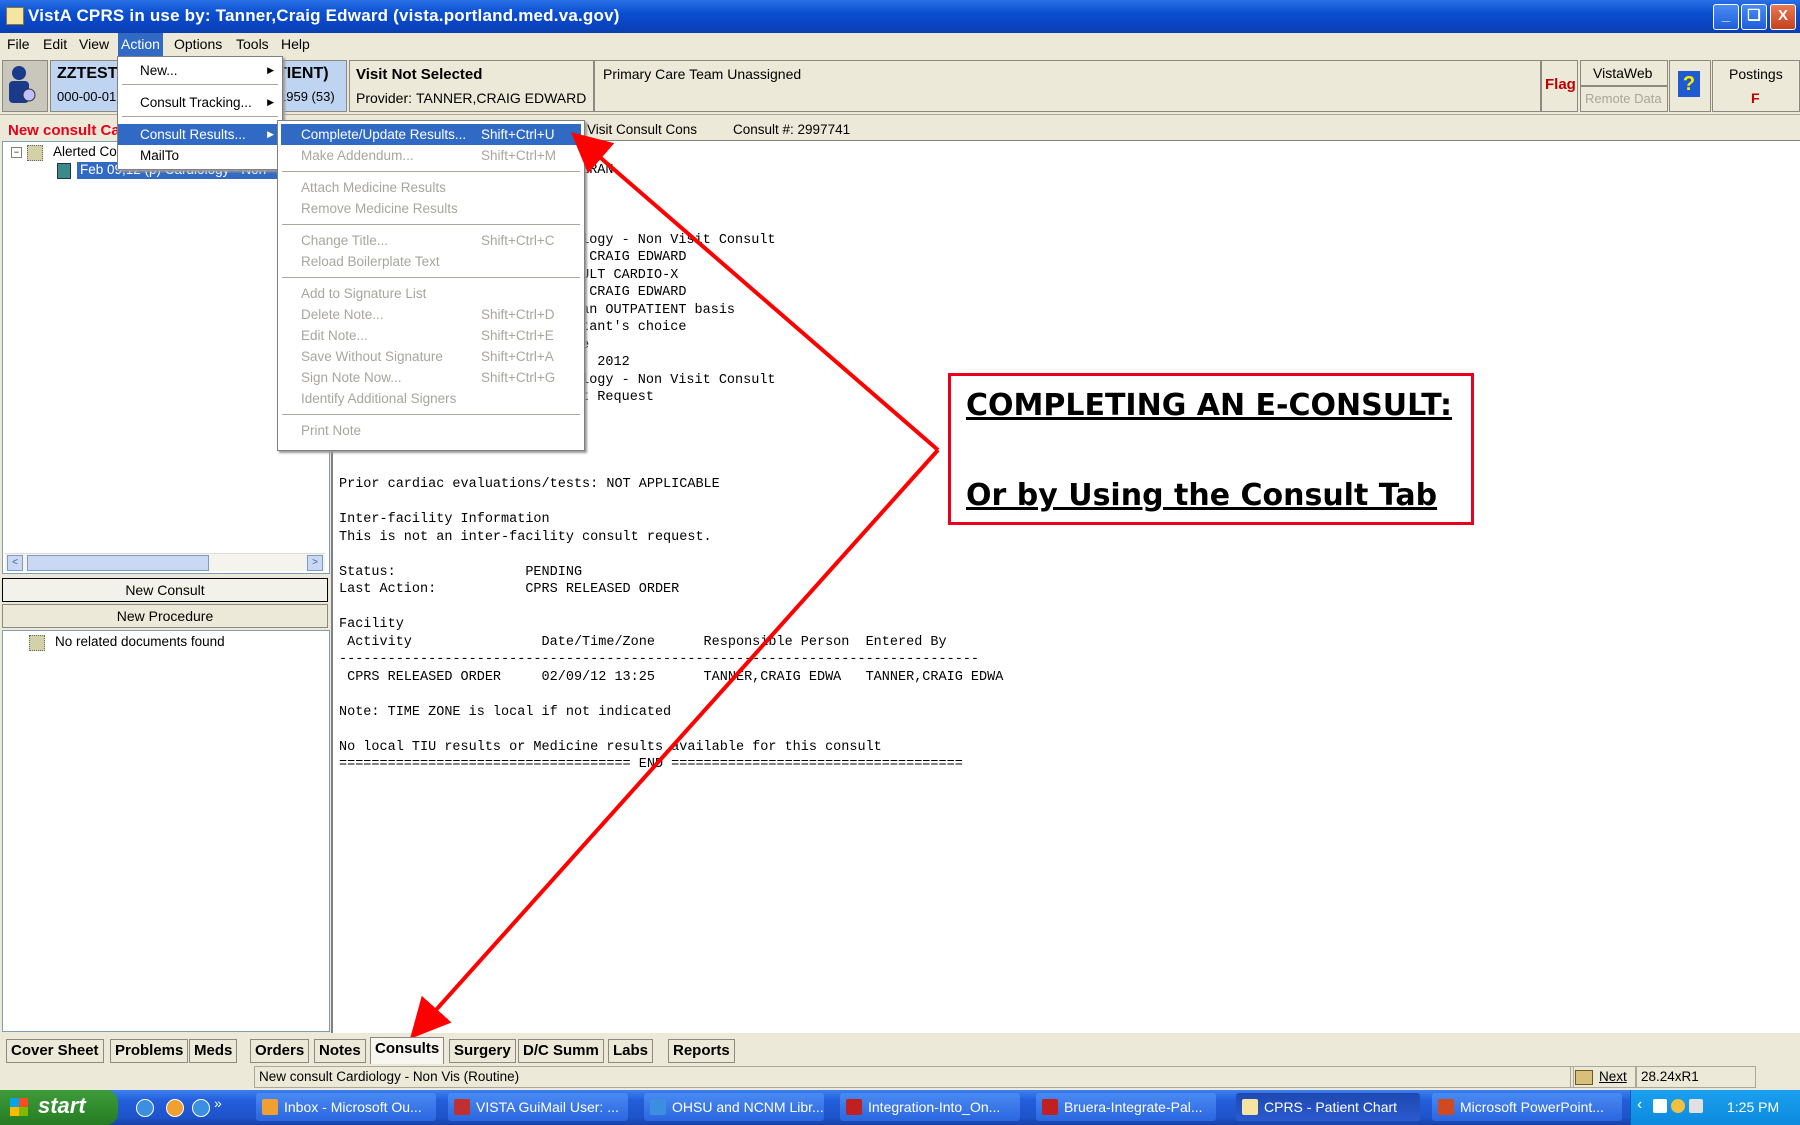 This screenshot has width=1800, height=1125. What do you see at coordinates (218, 1103) in the screenshot?
I see `more-chevron-icon: »` at bounding box center [218, 1103].